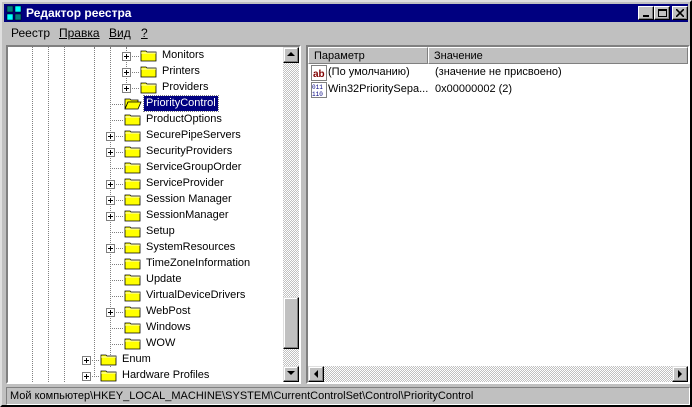  Describe the element at coordinates (187, 215) in the screenshot. I see `tree-node-label: SessionManager` at that location.